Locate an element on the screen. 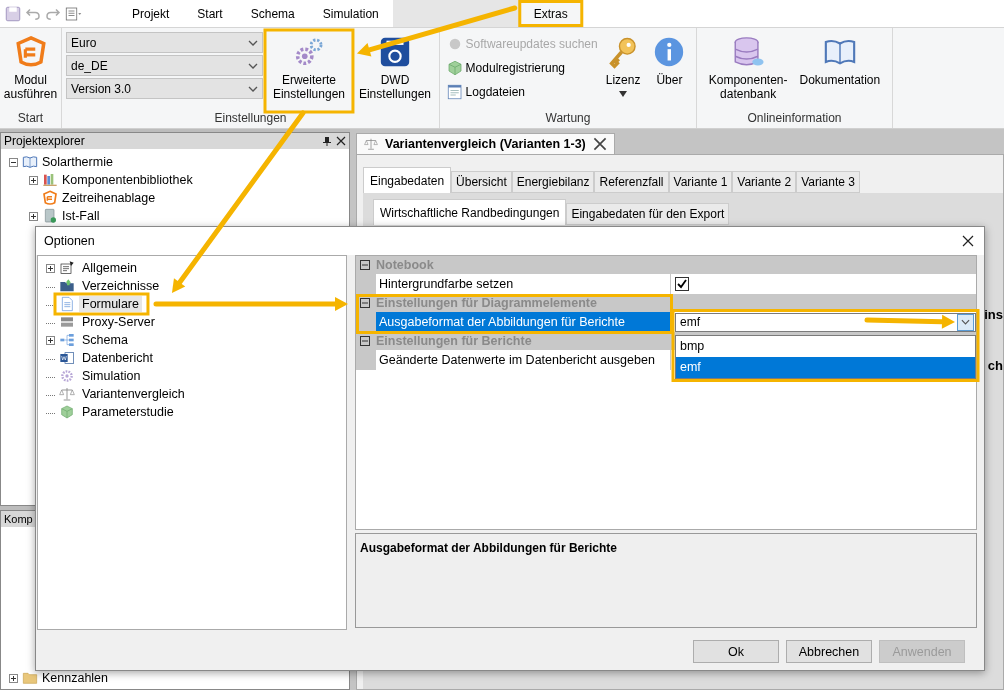  tree-item: Solarthermie is located at coordinates (77, 162).